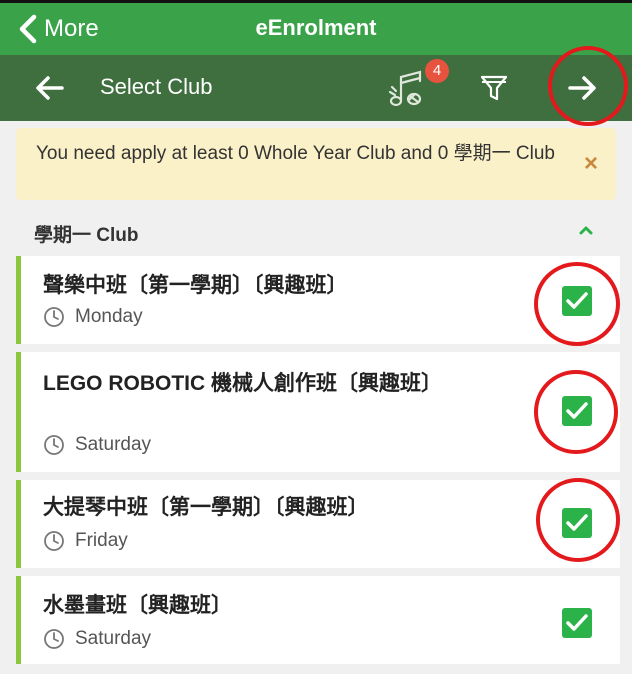  I want to click on notification-badge: 4, so click(437, 71).